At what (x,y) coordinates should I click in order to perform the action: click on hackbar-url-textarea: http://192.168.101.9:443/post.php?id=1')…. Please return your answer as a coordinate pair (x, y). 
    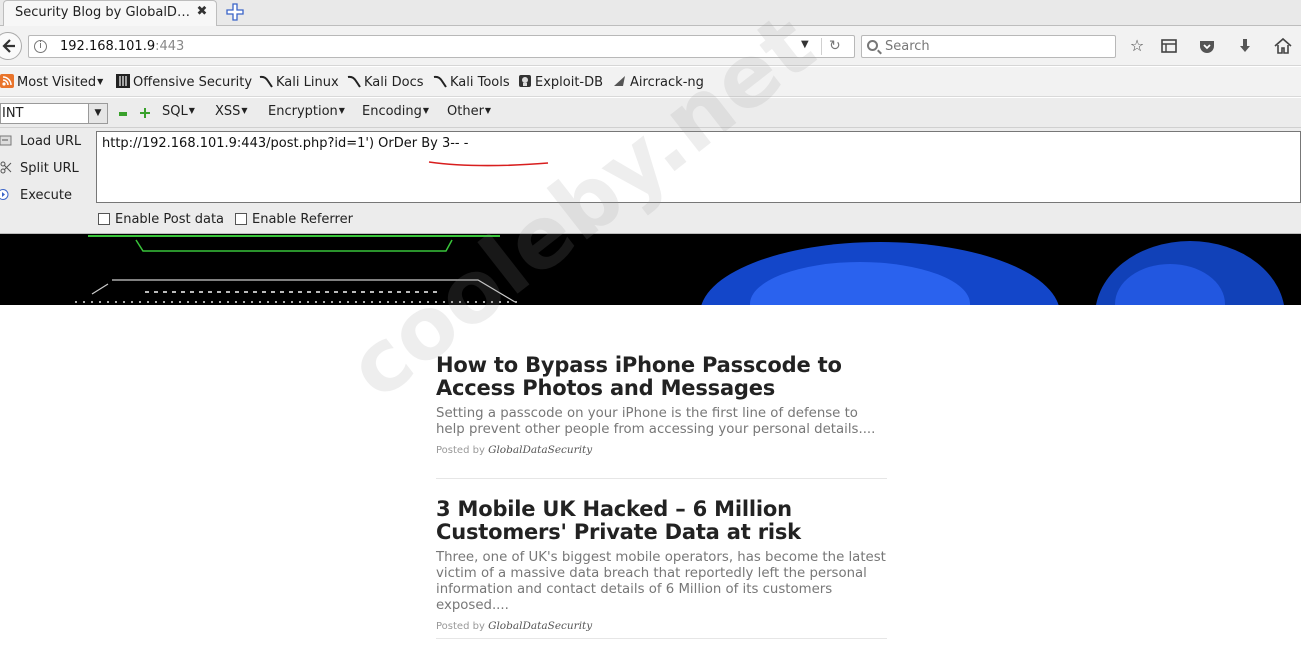
    Looking at the image, I should click on (698, 167).